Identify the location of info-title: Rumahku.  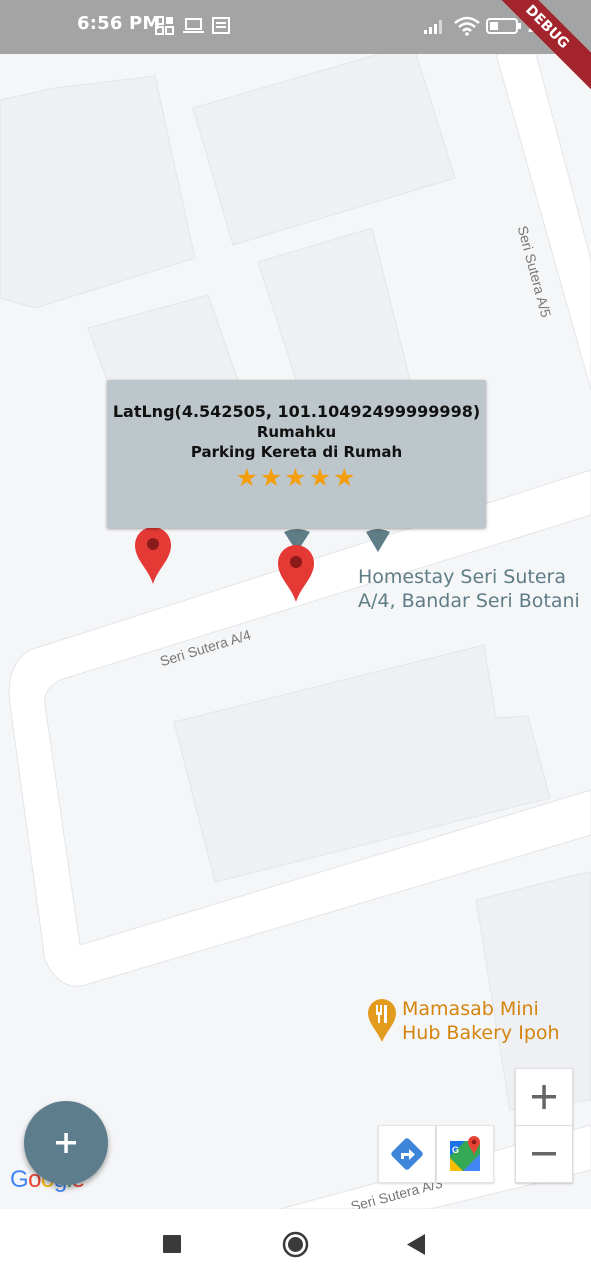
(296, 432).